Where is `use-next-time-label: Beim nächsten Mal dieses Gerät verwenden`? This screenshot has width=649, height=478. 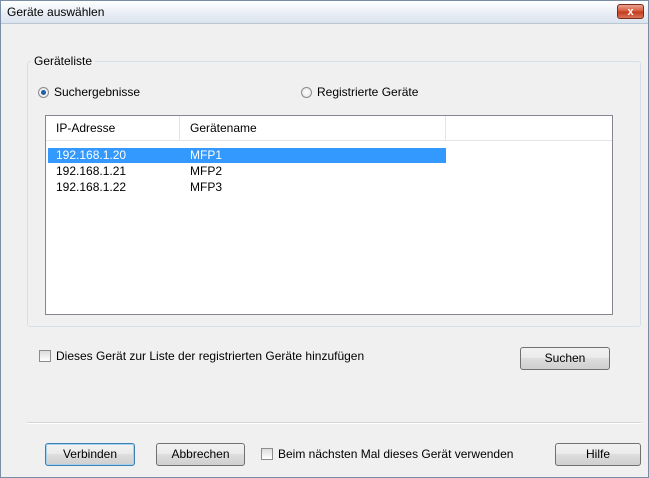 use-next-time-label: Beim nächsten Mal dieses Gerät verwenden is located at coordinates (396, 454).